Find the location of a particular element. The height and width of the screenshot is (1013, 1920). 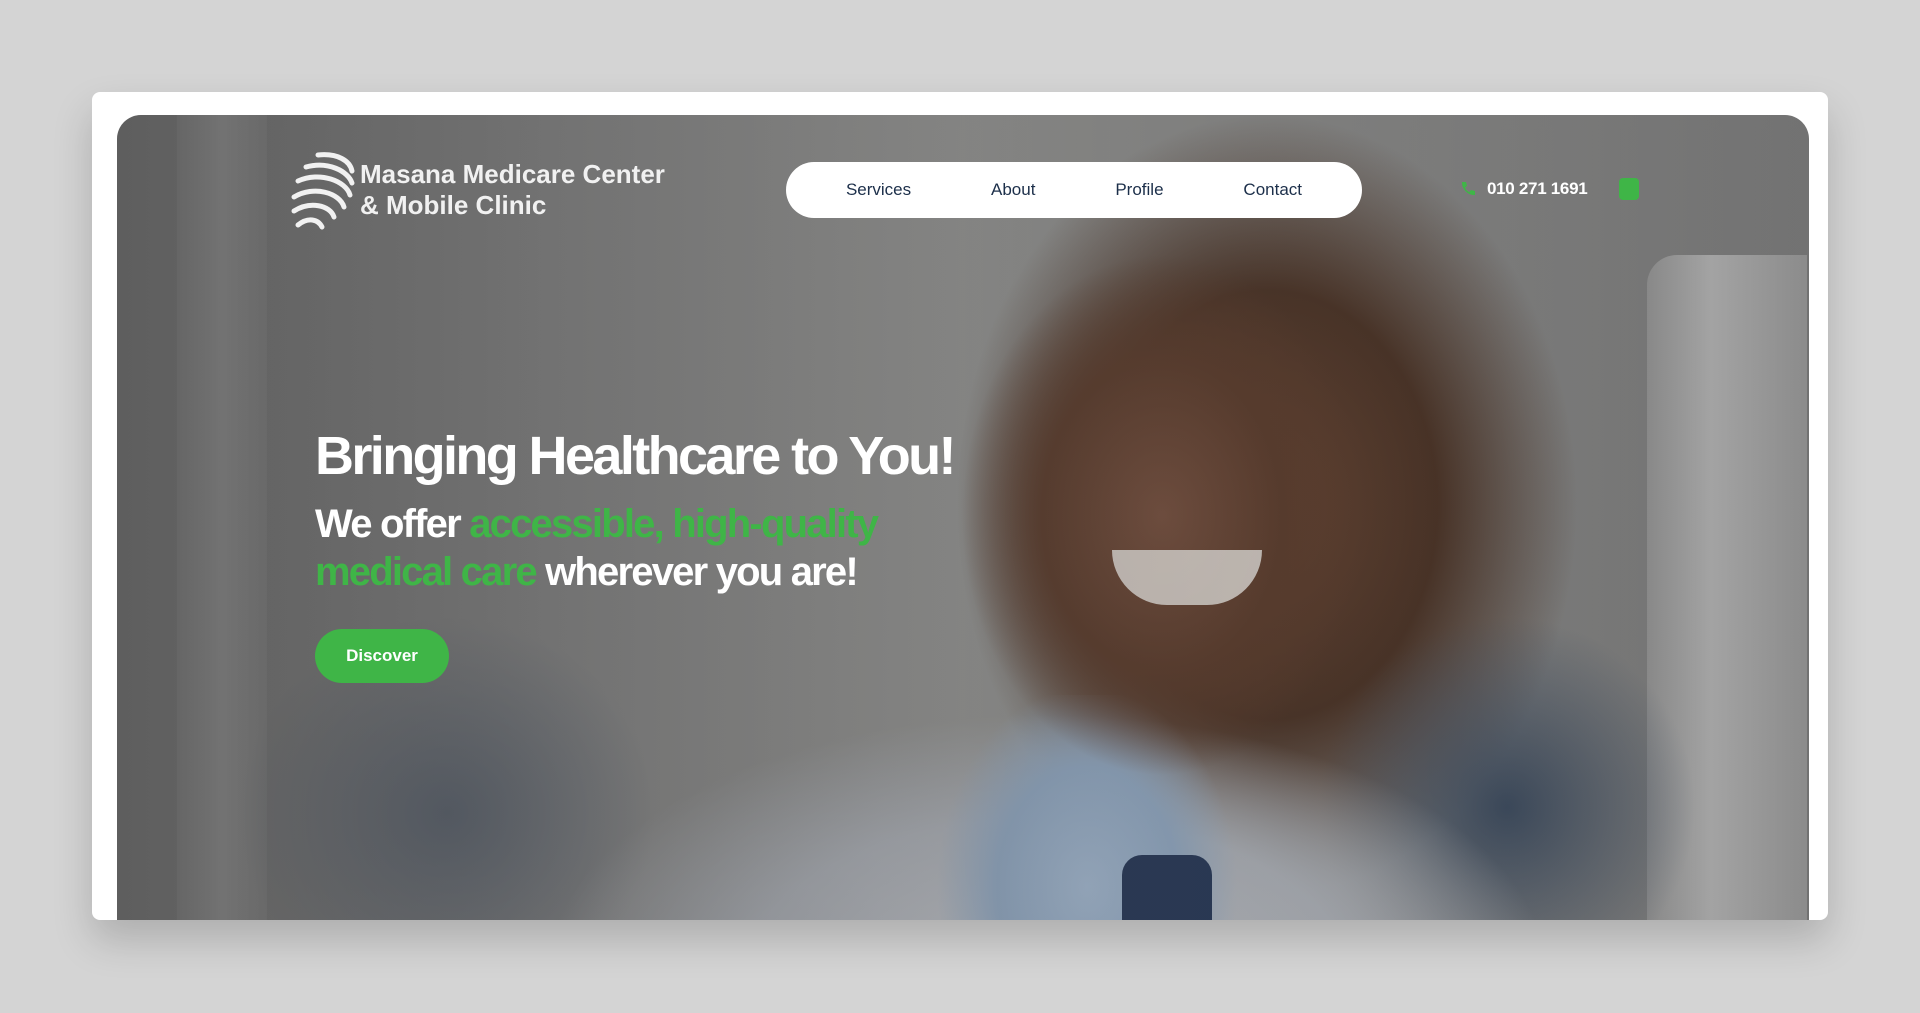

nav-link-profile: Profile is located at coordinates (1139, 190).